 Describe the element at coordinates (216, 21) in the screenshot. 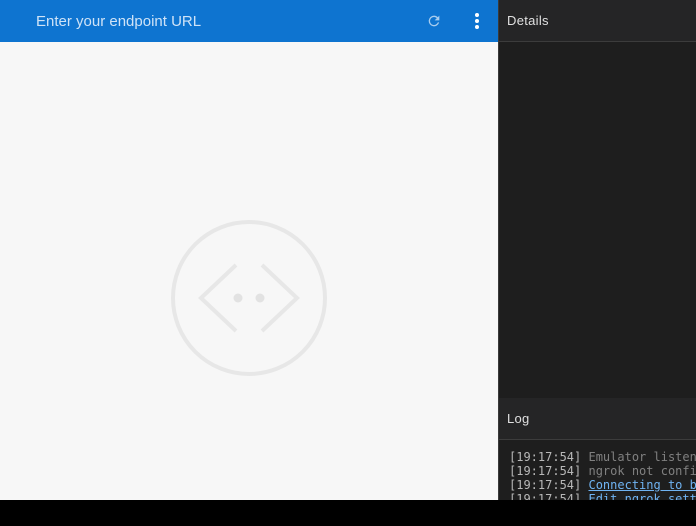

I see `endpoint-url-input` at that location.